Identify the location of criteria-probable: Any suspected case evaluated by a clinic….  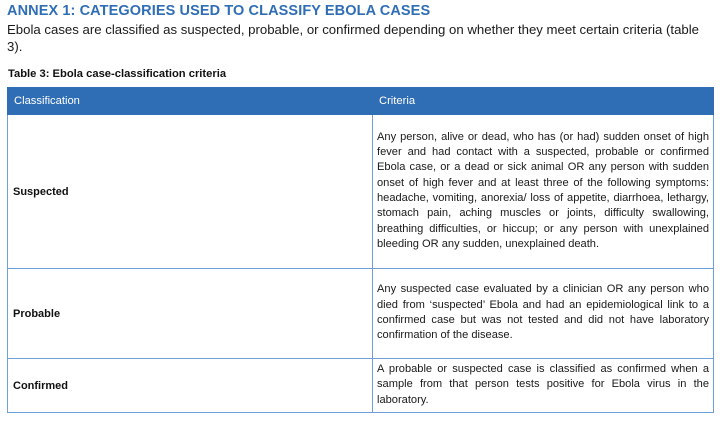
(543, 313).